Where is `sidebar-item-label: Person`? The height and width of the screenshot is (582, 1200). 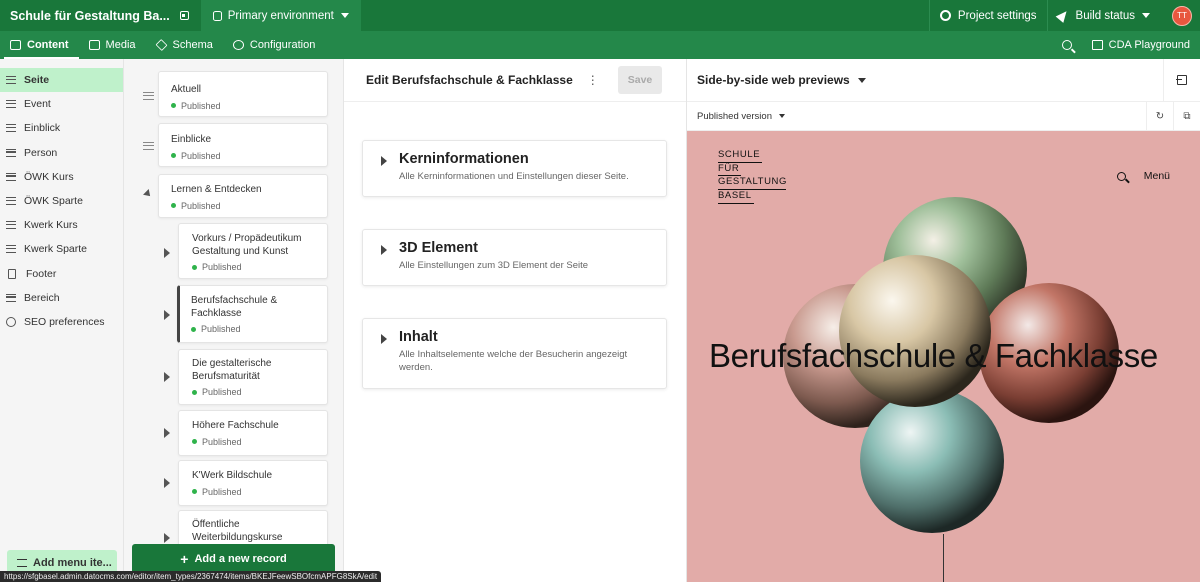
sidebar-item-label: Person is located at coordinates (41, 152).